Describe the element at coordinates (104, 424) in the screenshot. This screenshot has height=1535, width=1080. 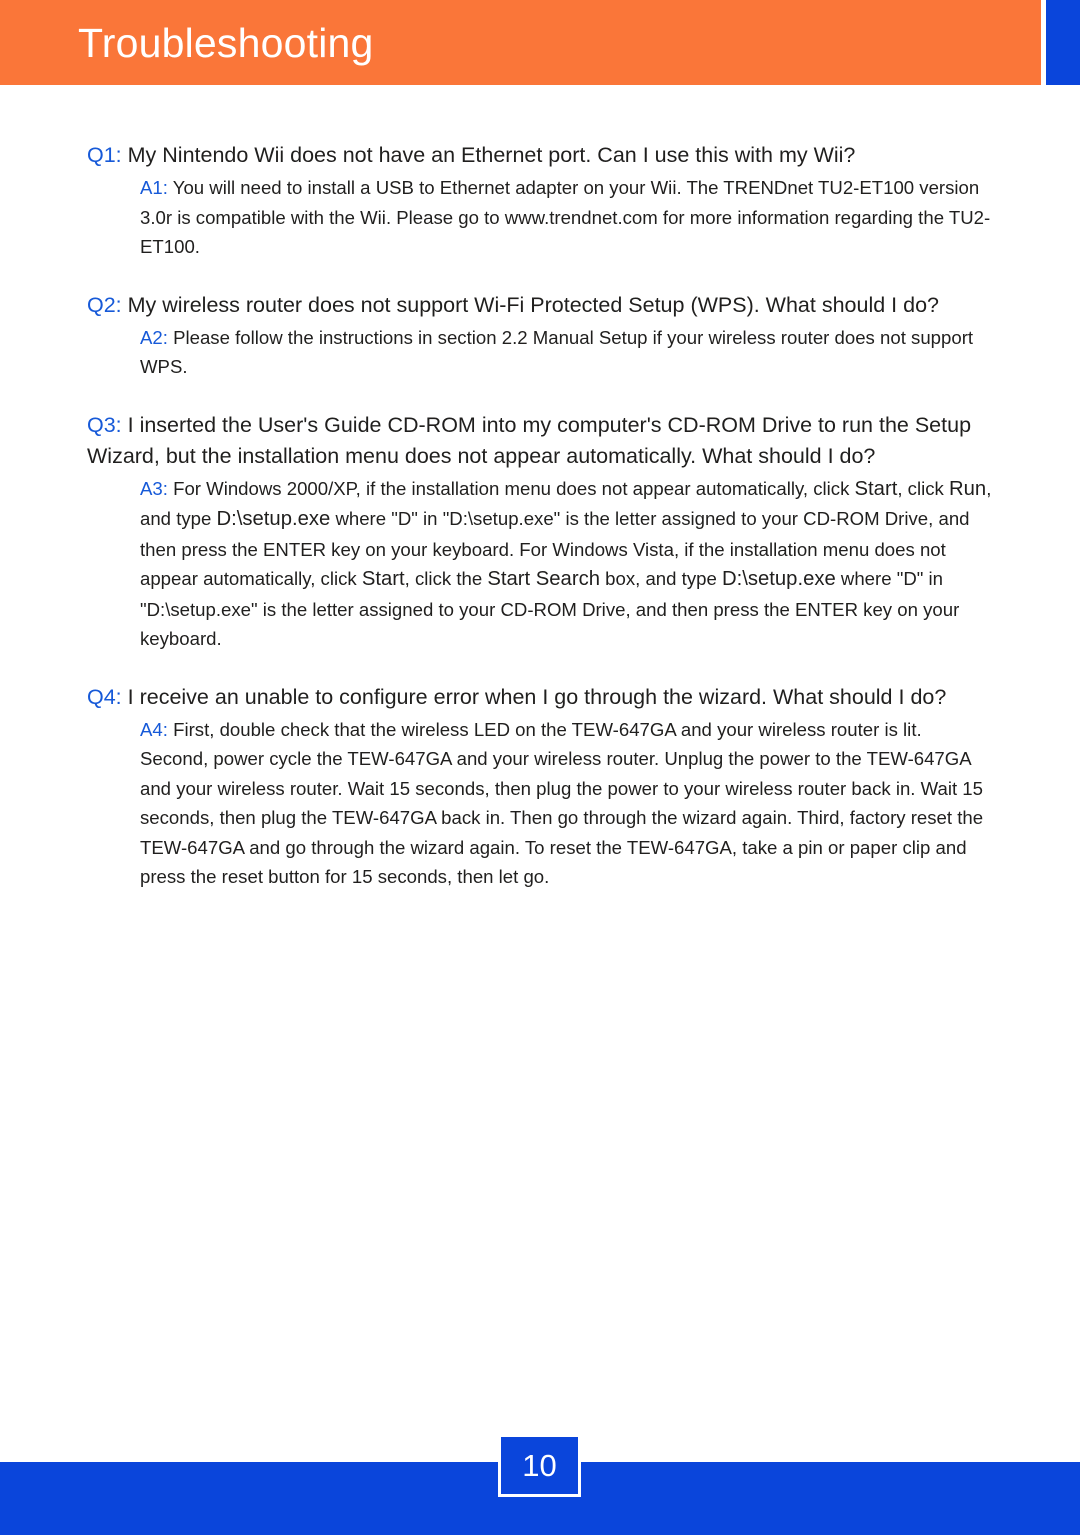
I see `question-label: Q3:` at that location.